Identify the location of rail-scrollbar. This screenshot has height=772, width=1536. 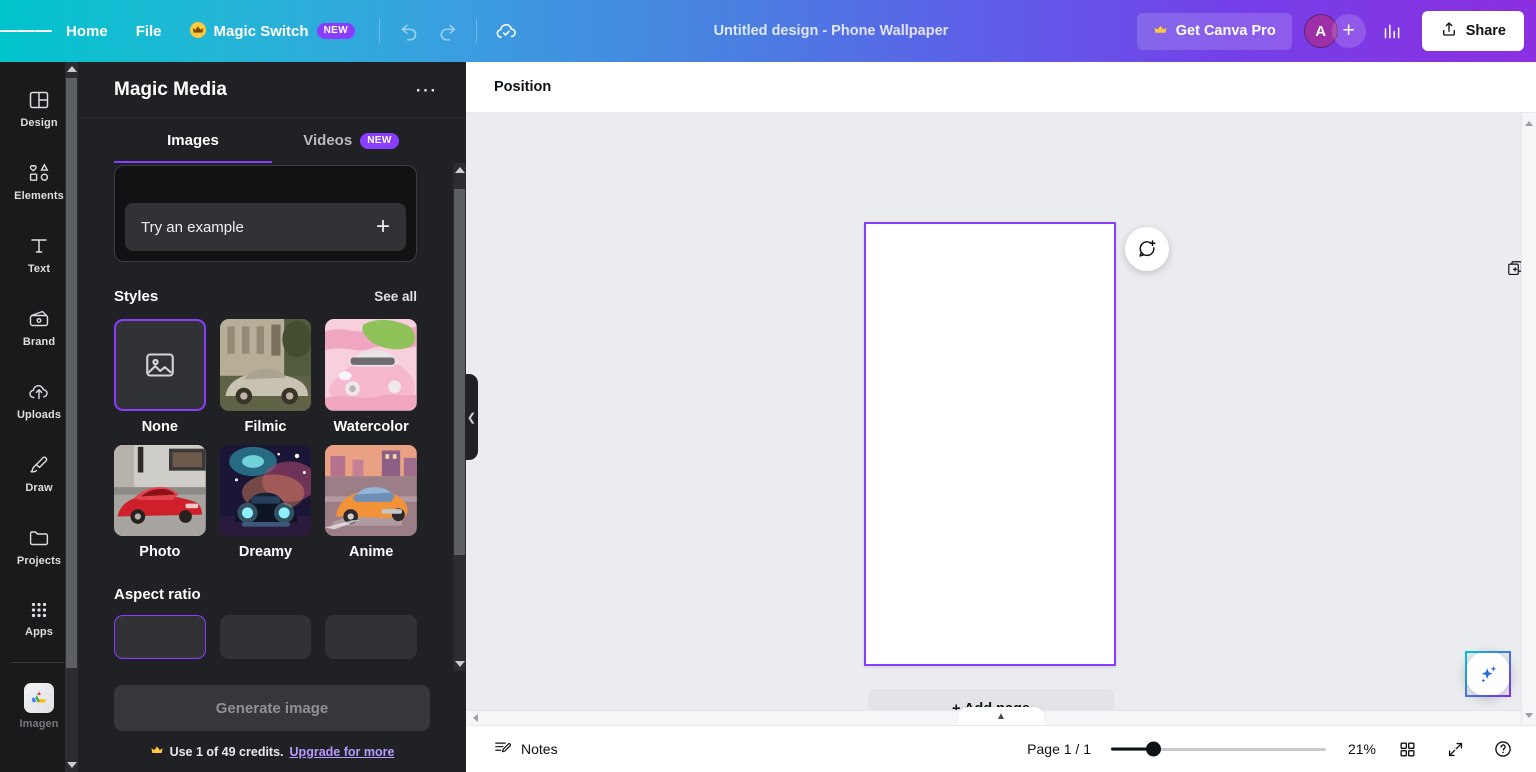
(71, 417).